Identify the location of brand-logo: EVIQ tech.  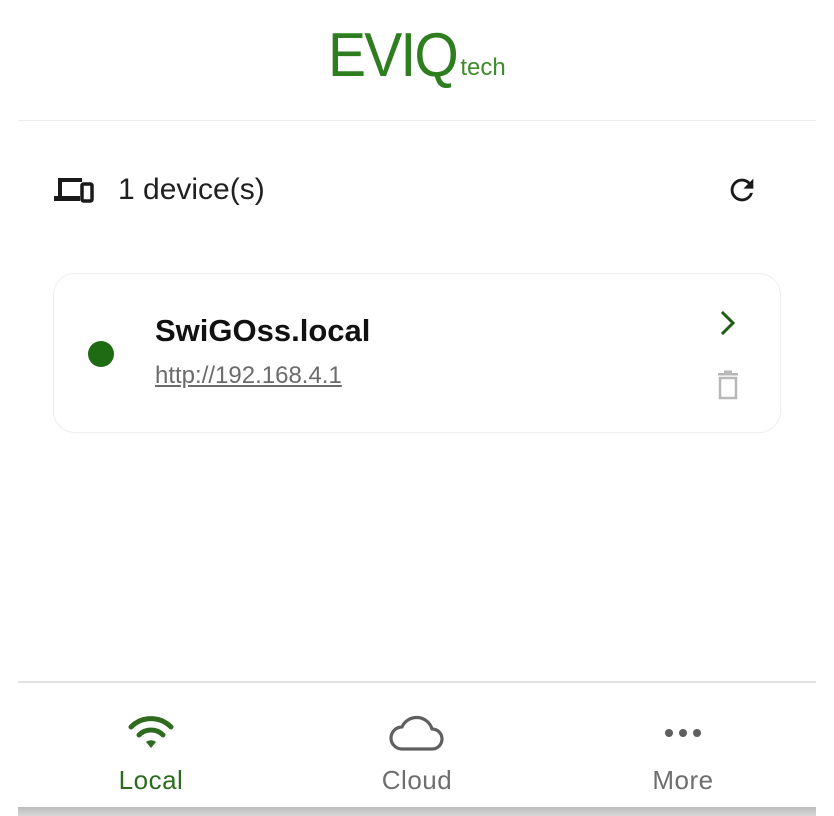
(417, 55).